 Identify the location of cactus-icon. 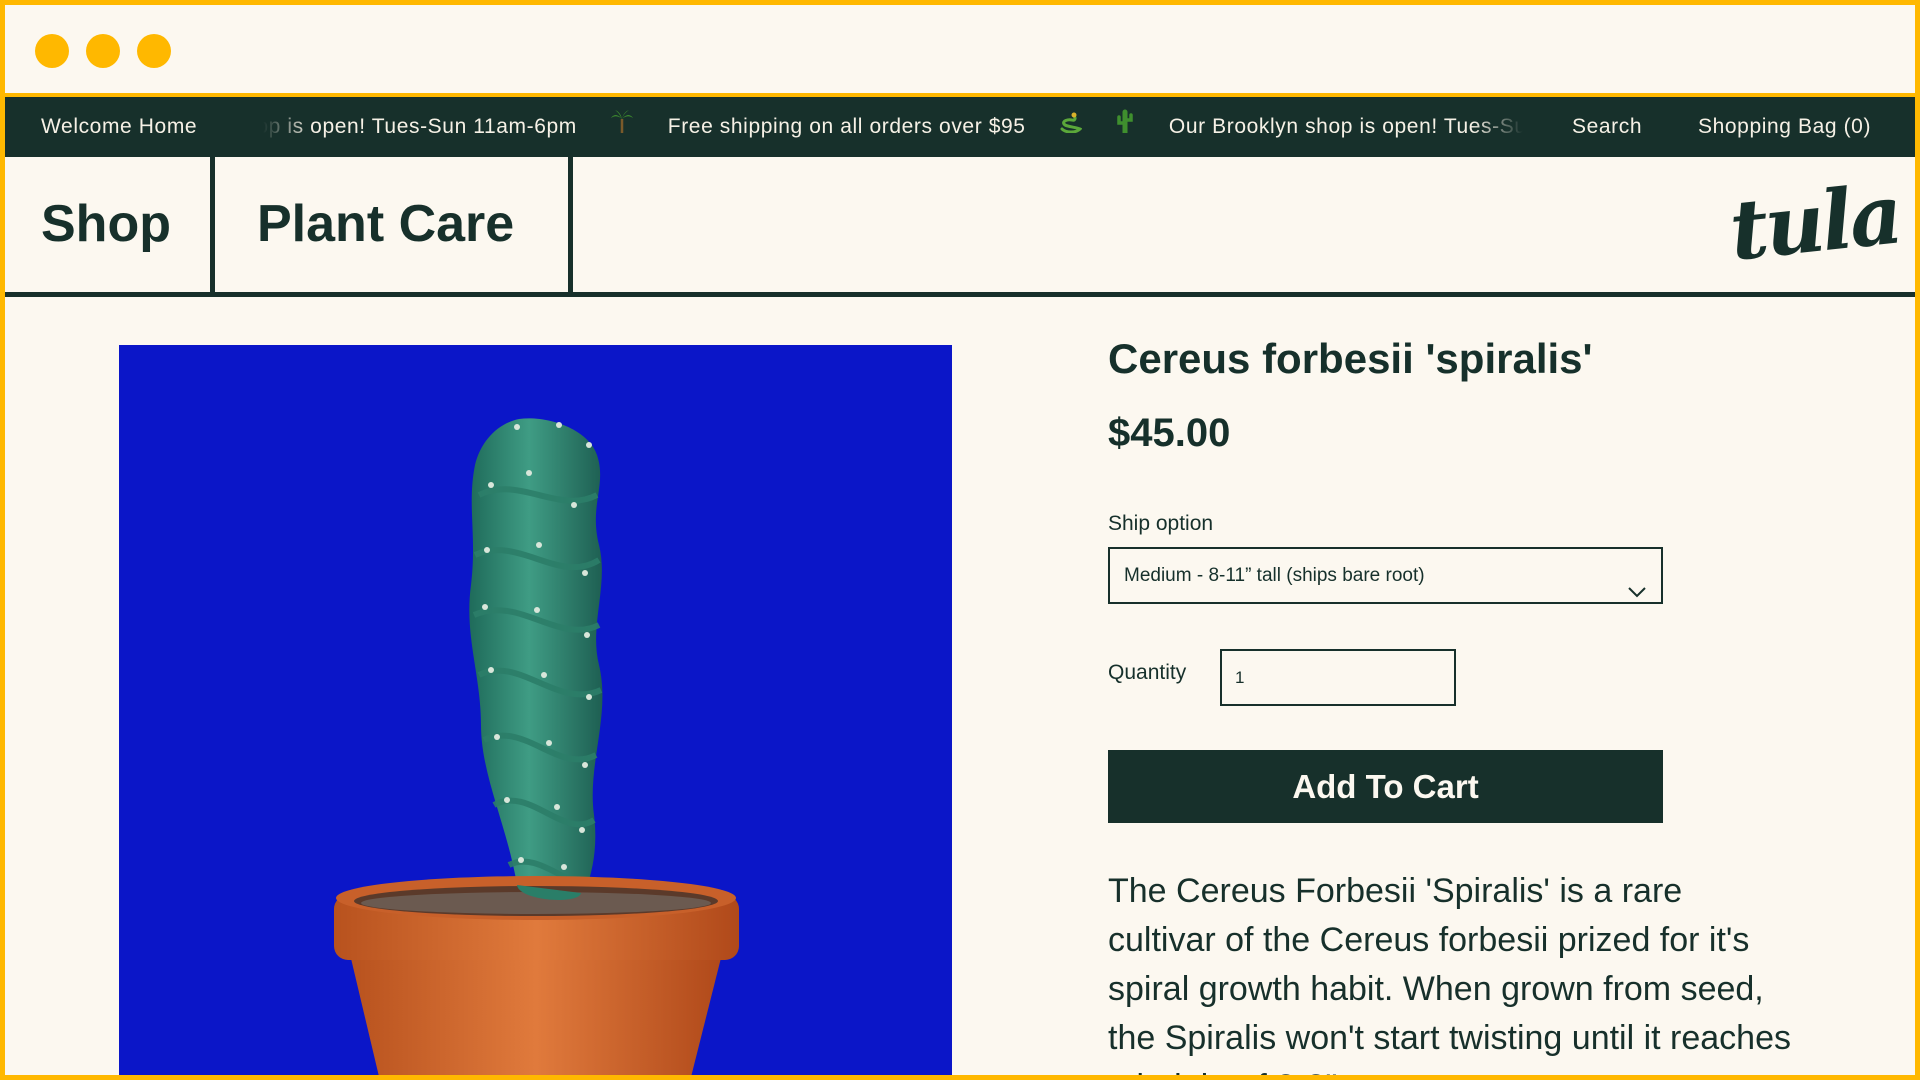
(1125, 127).